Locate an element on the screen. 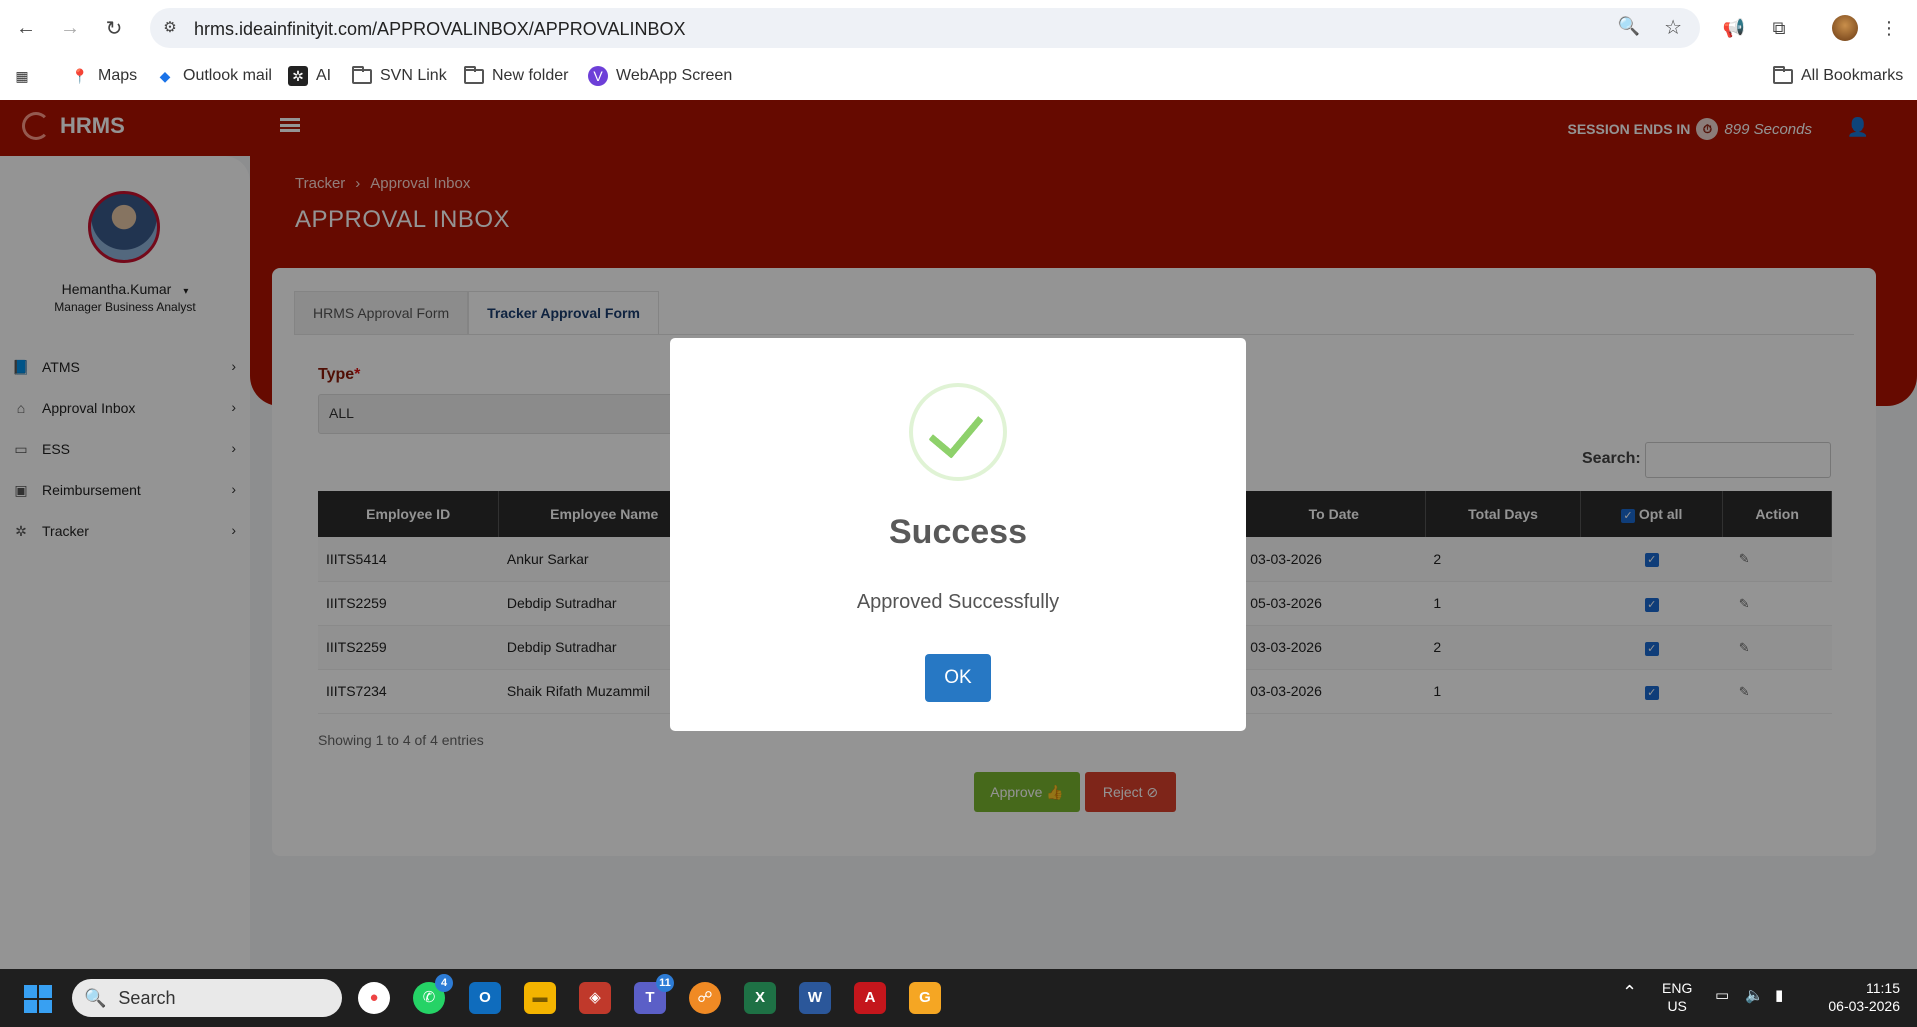  paint-app-icon: G is located at coordinates (925, 998).